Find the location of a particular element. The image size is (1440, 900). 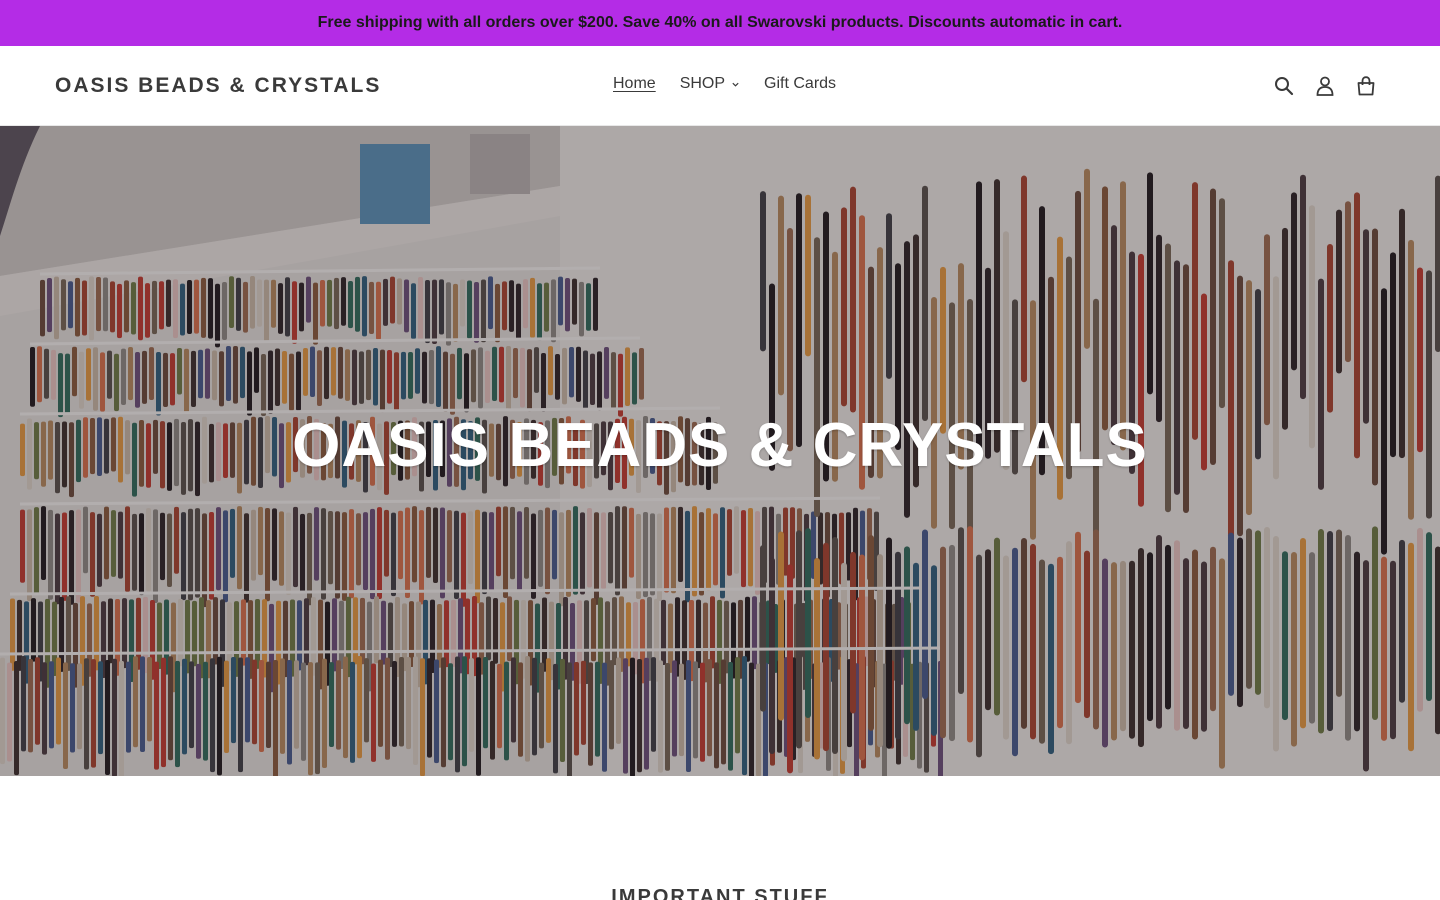

search-icon is located at coordinates (1284, 86).